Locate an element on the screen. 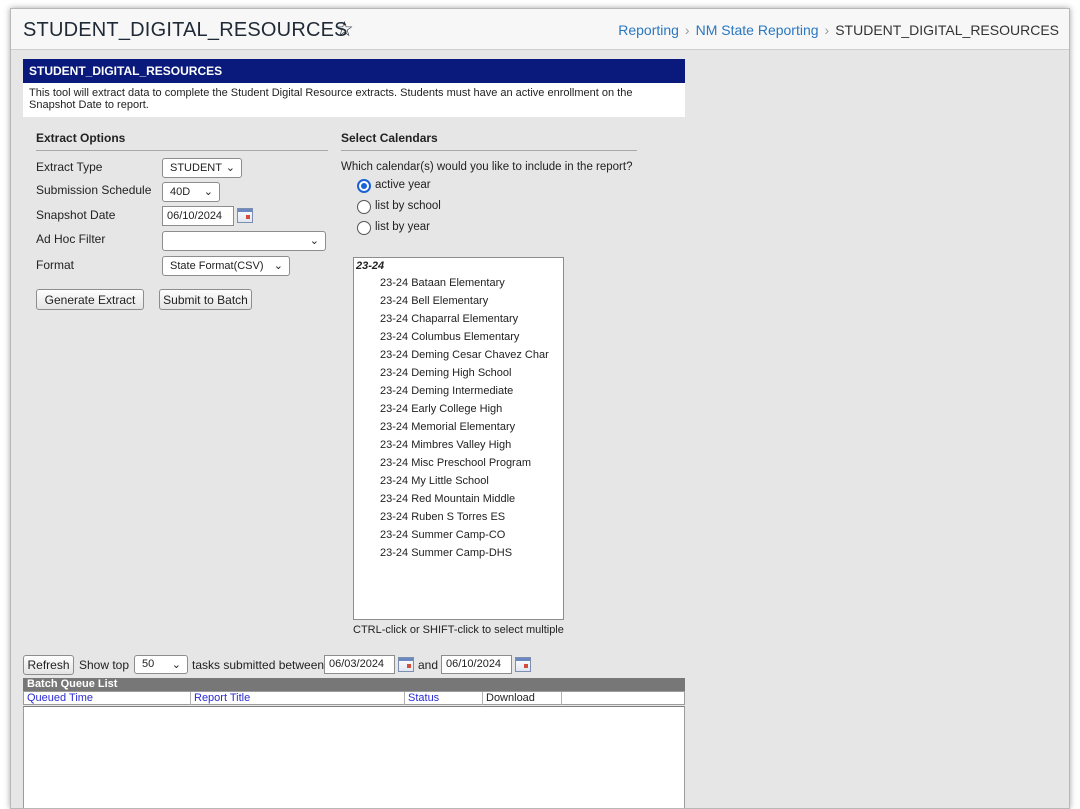 This screenshot has width=1080, height=809. column-queued-time: Queued Time is located at coordinates (107, 698).